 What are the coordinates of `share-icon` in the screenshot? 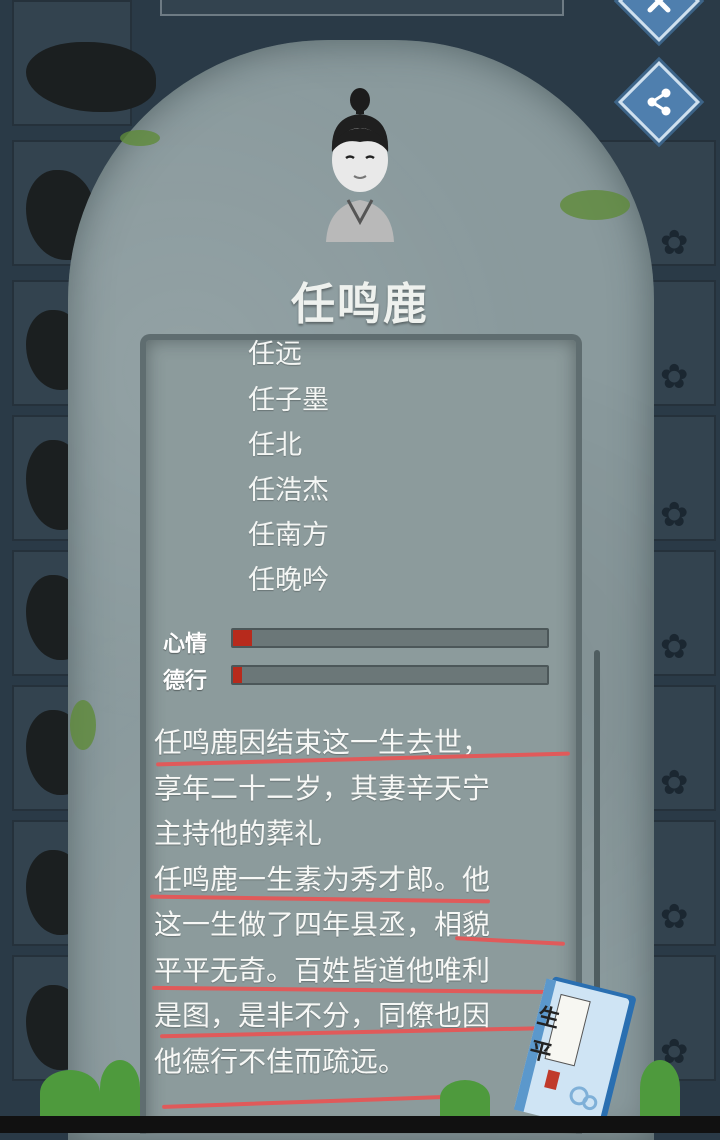 It's located at (659, 102).